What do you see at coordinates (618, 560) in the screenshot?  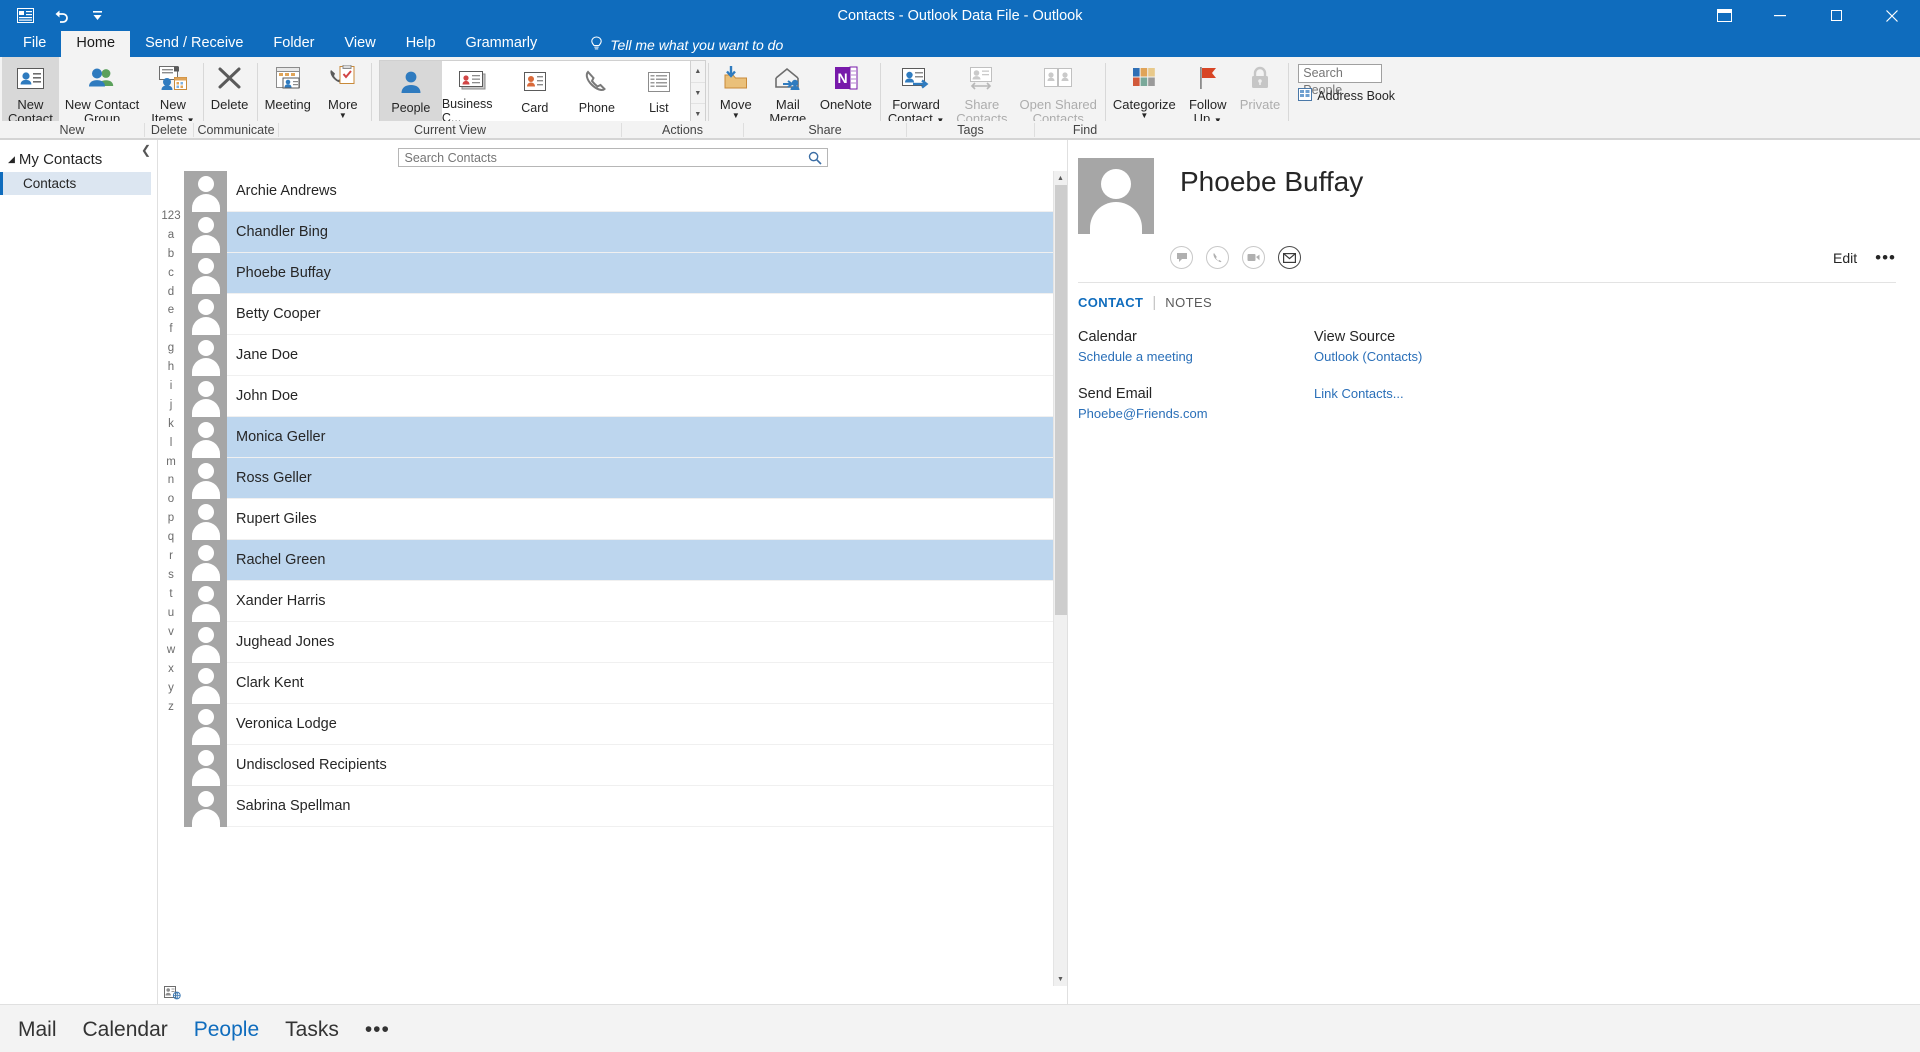 I see `contact-row: Rachel Green` at bounding box center [618, 560].